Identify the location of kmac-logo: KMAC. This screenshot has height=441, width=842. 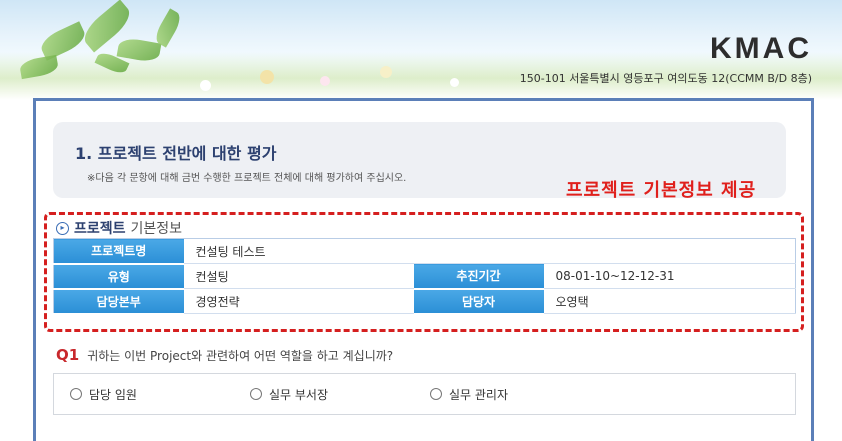
(761, 48).